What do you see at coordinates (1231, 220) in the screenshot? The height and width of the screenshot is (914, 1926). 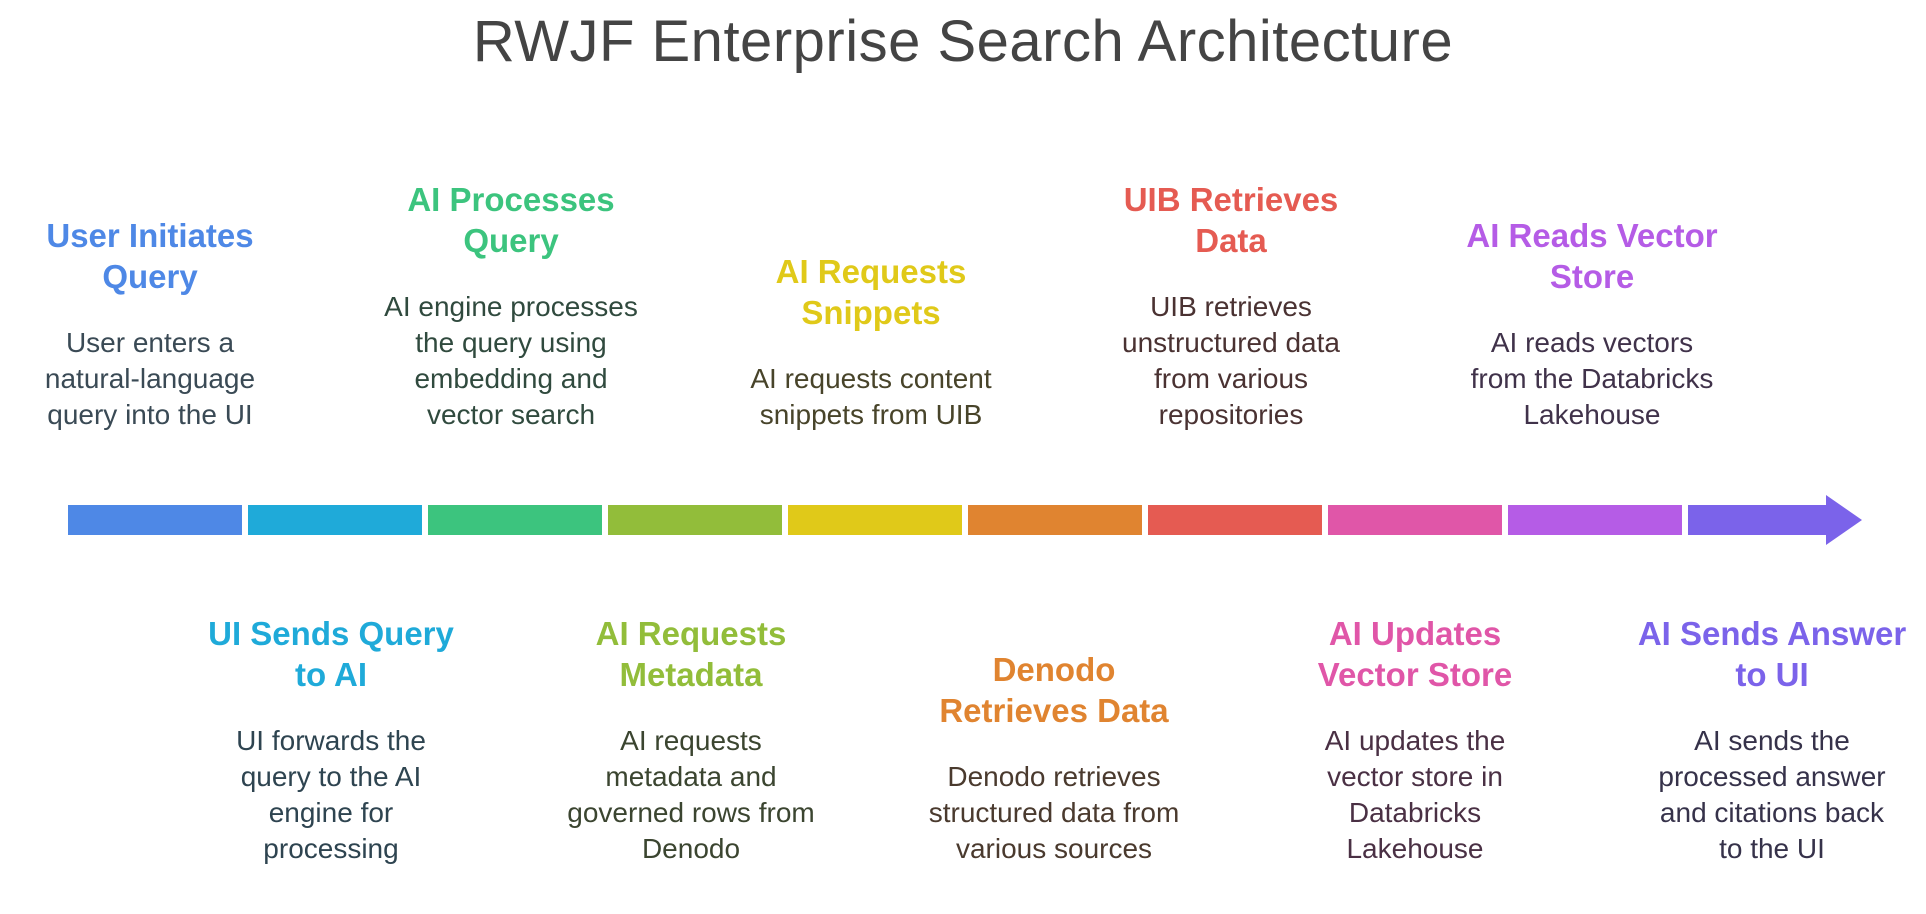 I see `step-heading: UIB Retrieves Data` at bounding box center [1231, 220].